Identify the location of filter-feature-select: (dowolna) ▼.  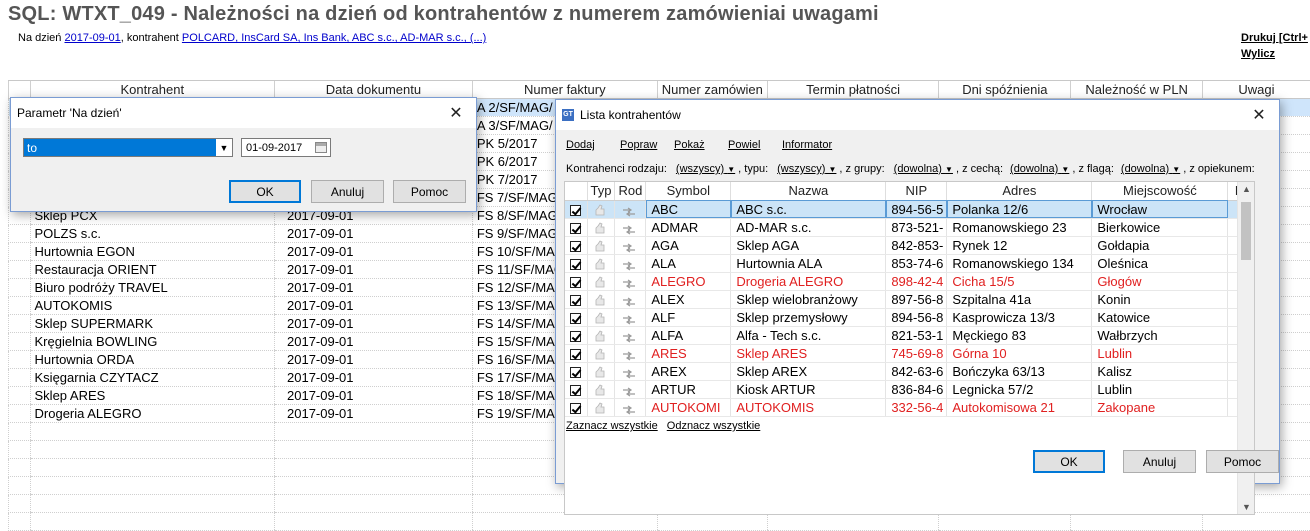
(1039, 169).